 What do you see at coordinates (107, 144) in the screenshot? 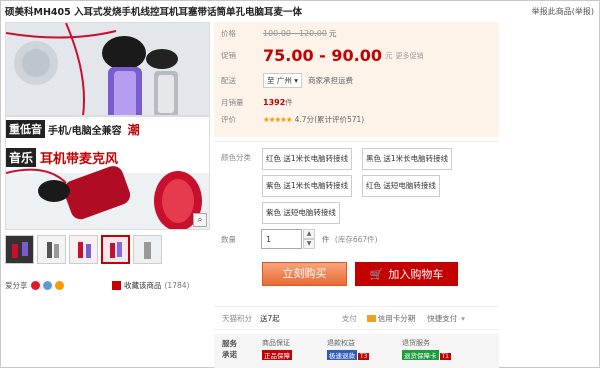
I see `promo-banner: 重低音 手机/电脑全兼容 潮 音乐 耳机带麦克风` at bounding box center [107, 144].